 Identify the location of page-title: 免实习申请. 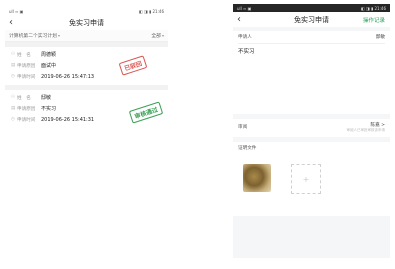
(86, 22).